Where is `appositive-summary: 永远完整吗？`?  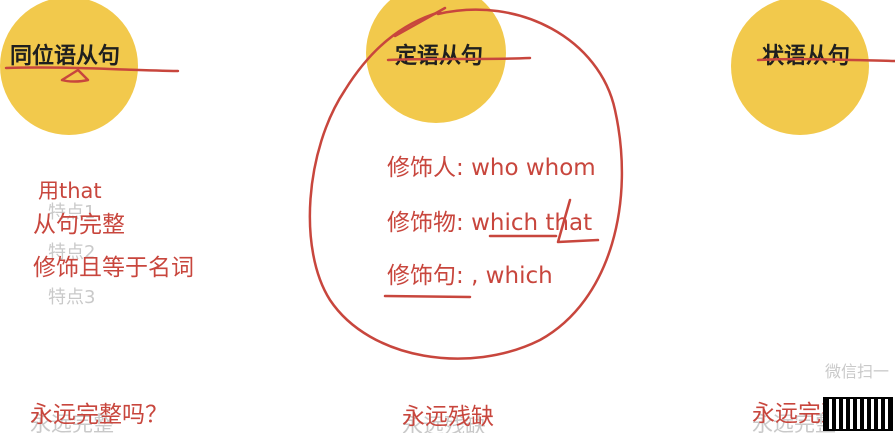
appositive-summary: 永远完整吗？ is located at coordinates (99, 415).